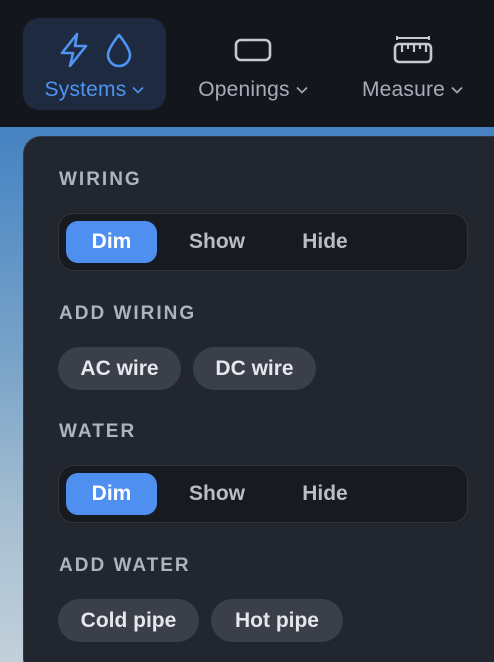 The image size is (494, 662). Describe the element at coordinates (413, 52) in the screenshot. I see `ruler-icon` at that location.